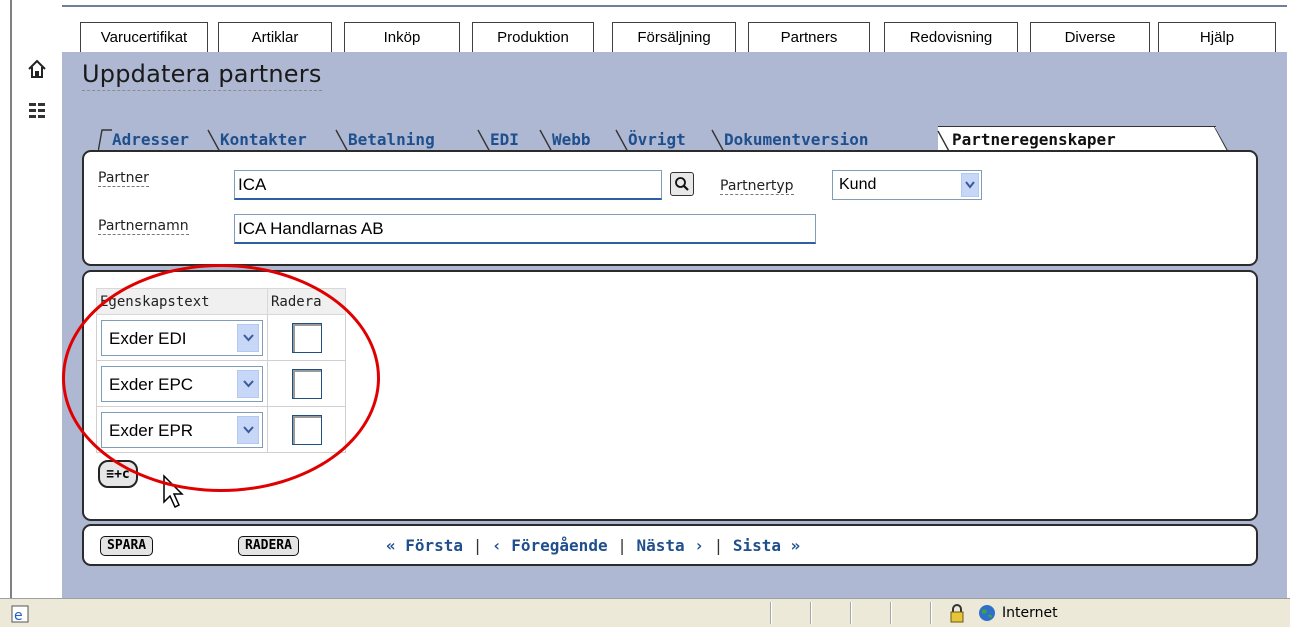 Image resolution: width=1290 pixels, height=627 pixels. I want to click on property-select: Exder EPR, so click(182, 429).